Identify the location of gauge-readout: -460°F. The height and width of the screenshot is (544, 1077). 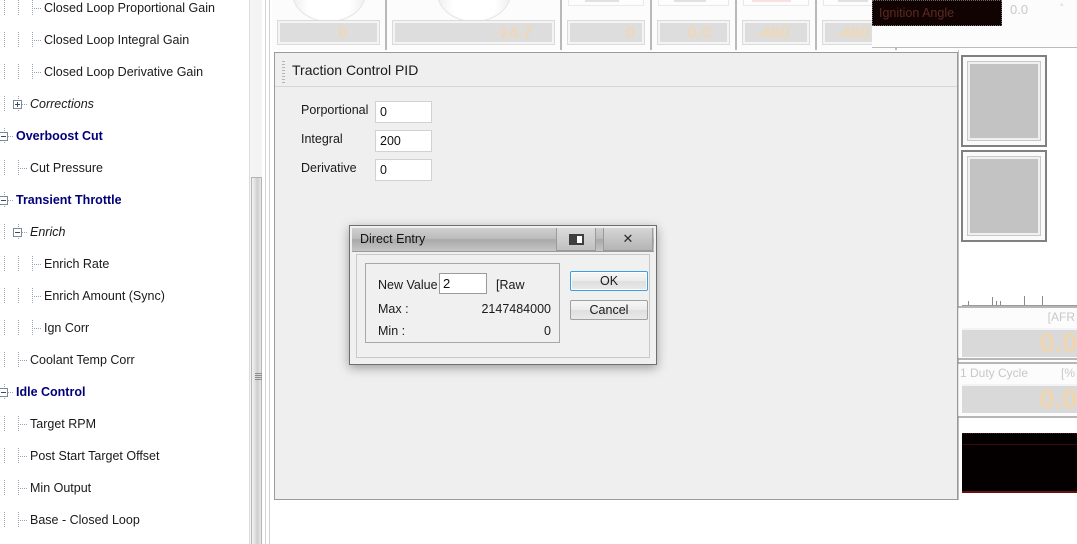
(776, 32).